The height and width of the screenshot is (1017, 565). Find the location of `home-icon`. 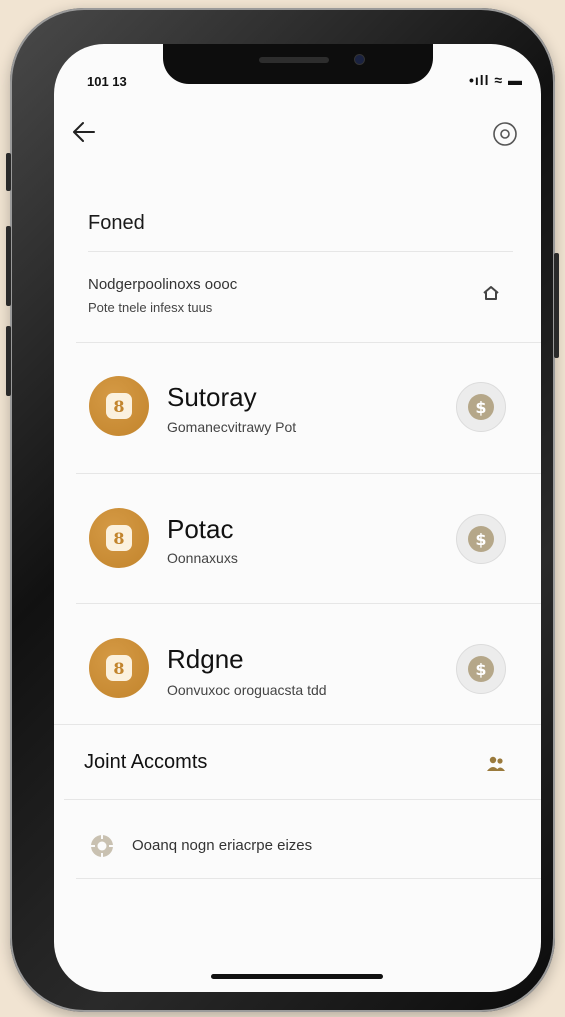

home-icon is located at coordinates (491, 293).